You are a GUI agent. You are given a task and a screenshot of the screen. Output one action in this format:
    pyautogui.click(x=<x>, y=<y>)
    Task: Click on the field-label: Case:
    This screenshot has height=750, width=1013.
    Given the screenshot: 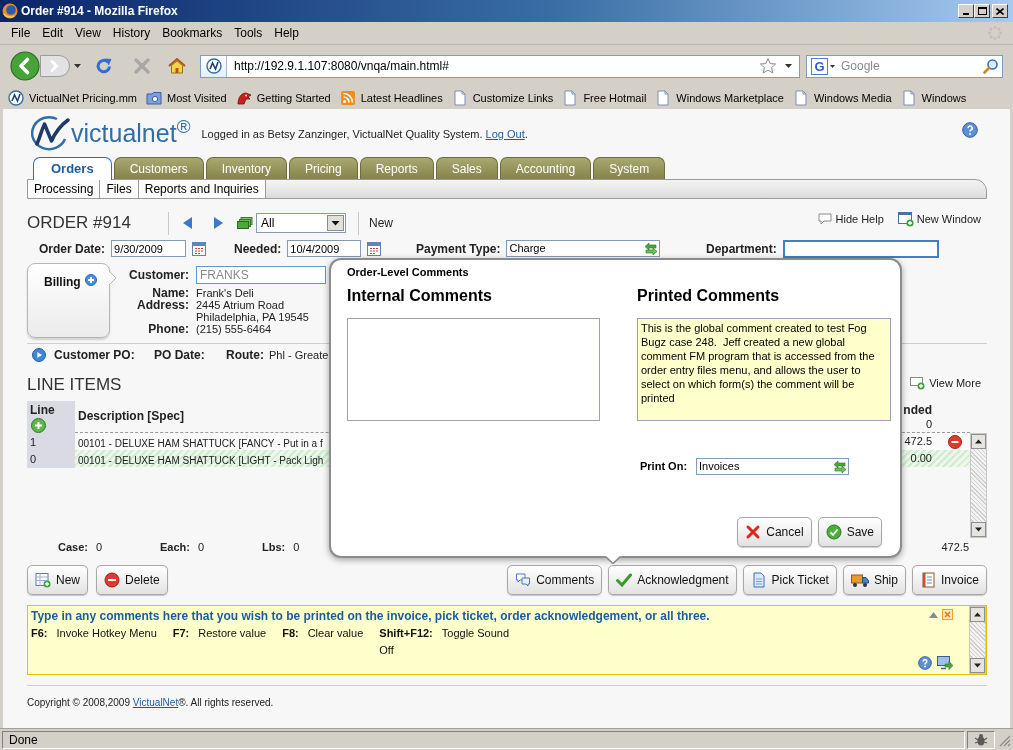 What is the action you would take?
    pyautogui.click(x=73, y=547)
    